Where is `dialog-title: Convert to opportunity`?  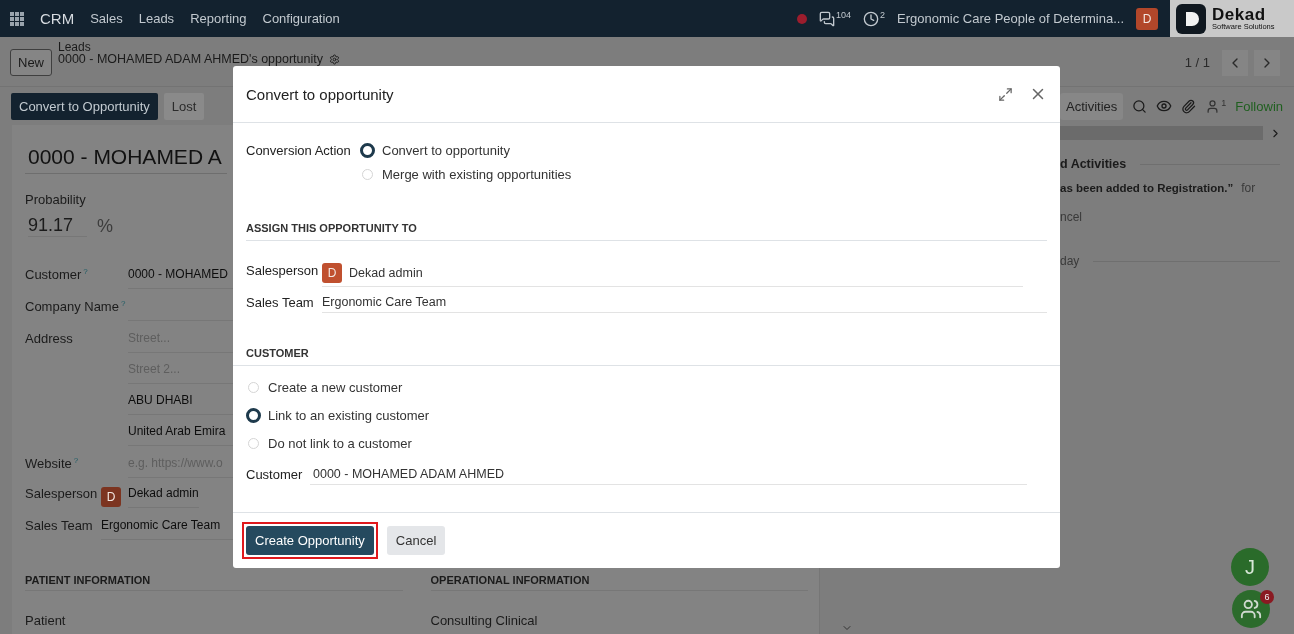 dialog-title: Convert to opportunity is located at coordinates (320, 94).